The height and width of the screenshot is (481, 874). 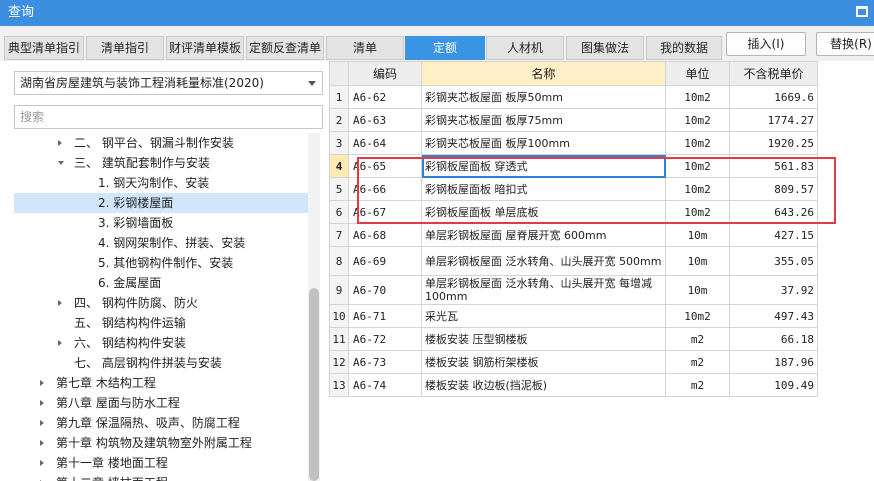 I want to click on tree-node: 6. 金属屋面, so click(x=161, y=283).